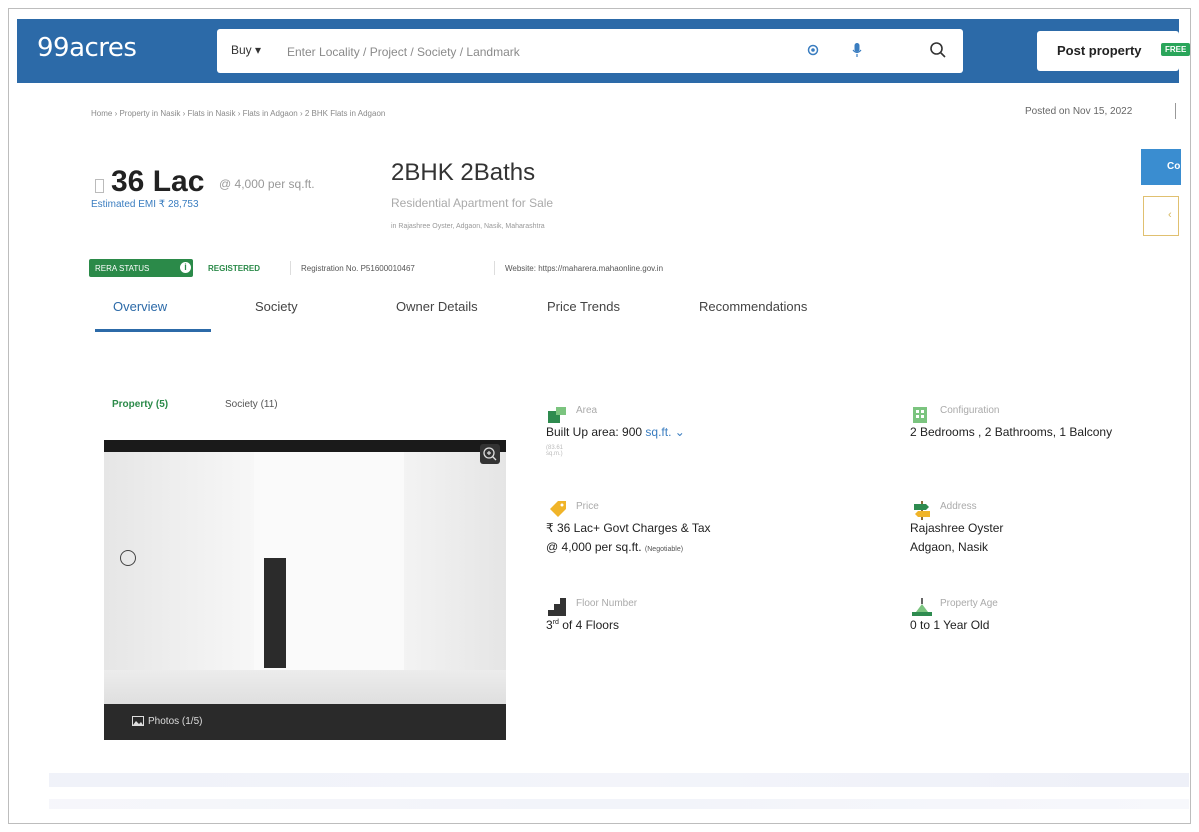  I want to click on rera-status-badge: RERA STATUS i, so click(141, 268).